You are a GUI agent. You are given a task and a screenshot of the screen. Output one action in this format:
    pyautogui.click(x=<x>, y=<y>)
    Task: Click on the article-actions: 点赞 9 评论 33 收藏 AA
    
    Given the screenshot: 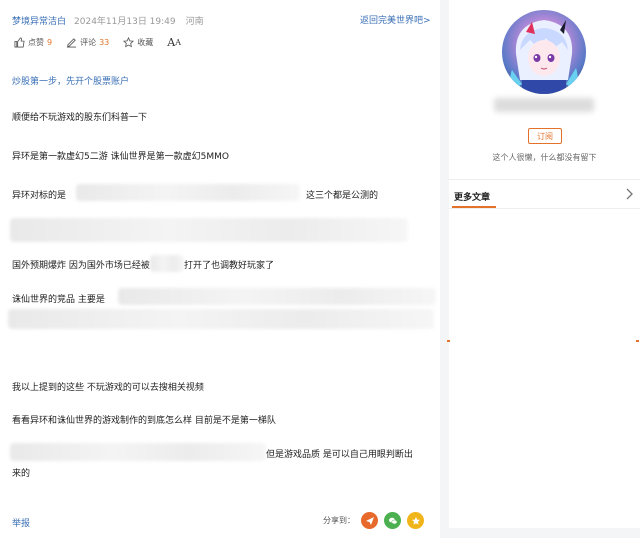 What is the action you would take?
    pyautogui.click(x=104, y=42)
    